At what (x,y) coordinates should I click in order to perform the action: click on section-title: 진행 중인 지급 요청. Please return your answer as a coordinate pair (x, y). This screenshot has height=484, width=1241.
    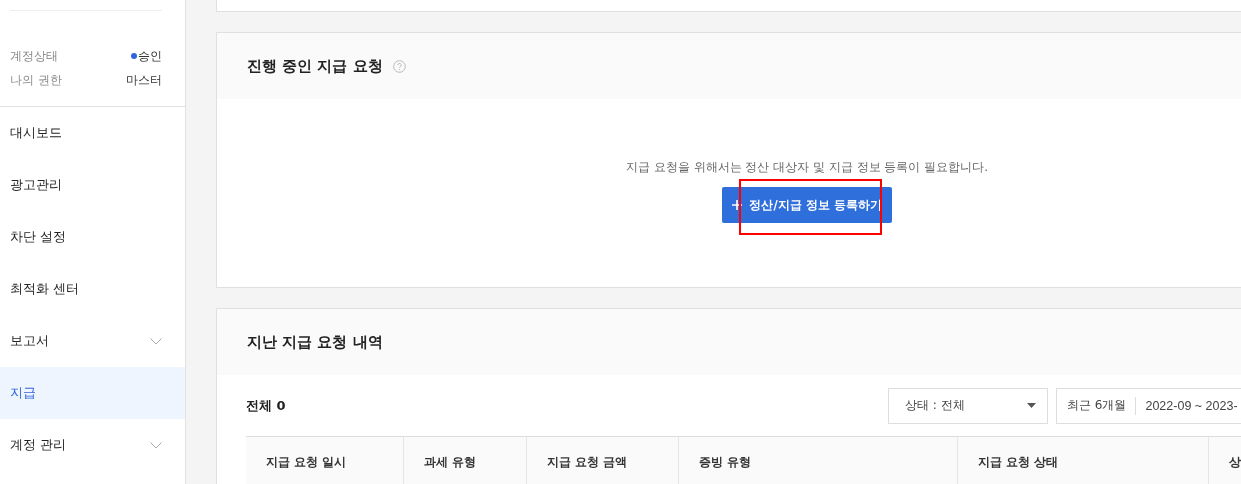
    Looking at the image, I should click on (315, 66).